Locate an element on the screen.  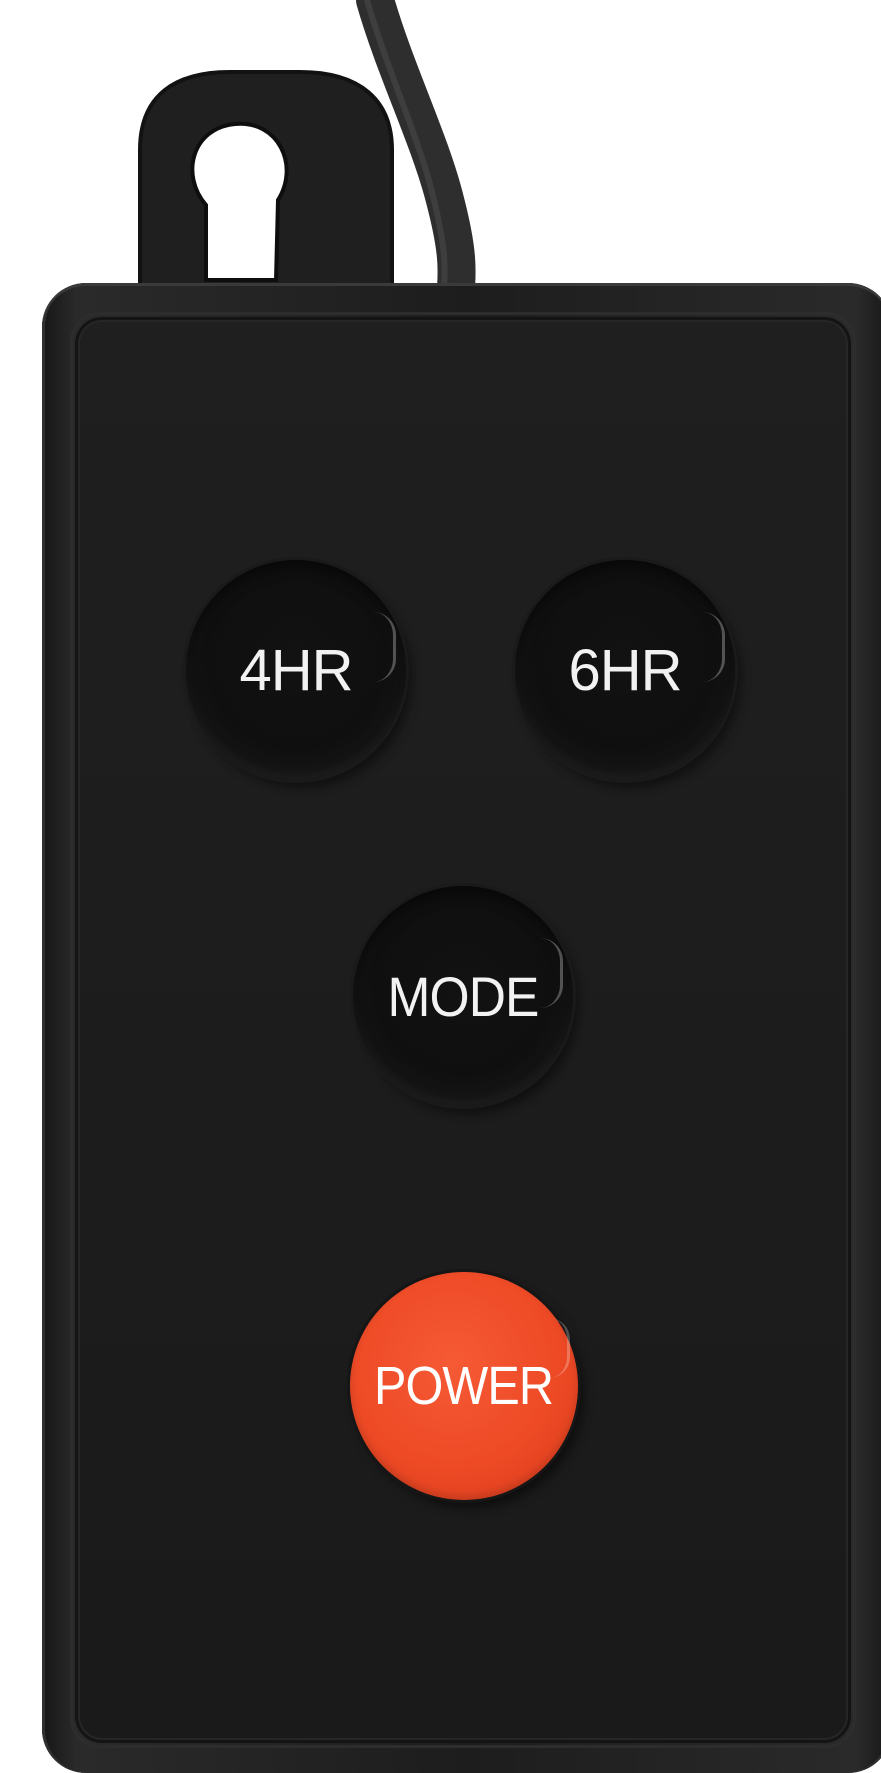
keyhole-slot is located at coordinates (239, 201).